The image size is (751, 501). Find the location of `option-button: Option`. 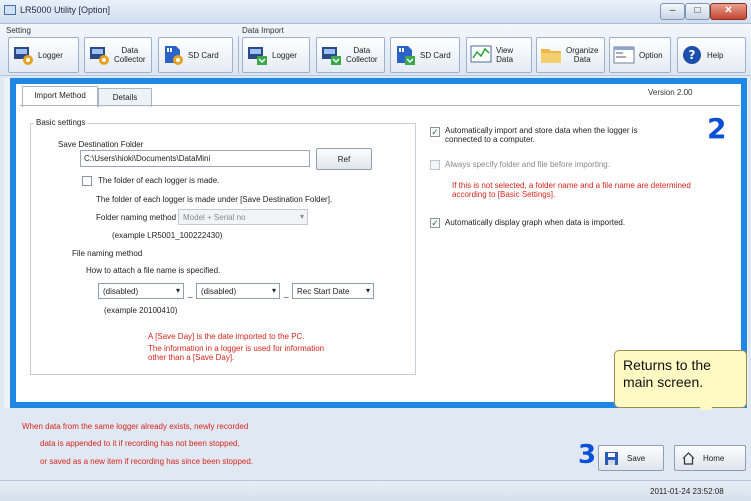

option-button: Option is located at coordinates (640, 55).